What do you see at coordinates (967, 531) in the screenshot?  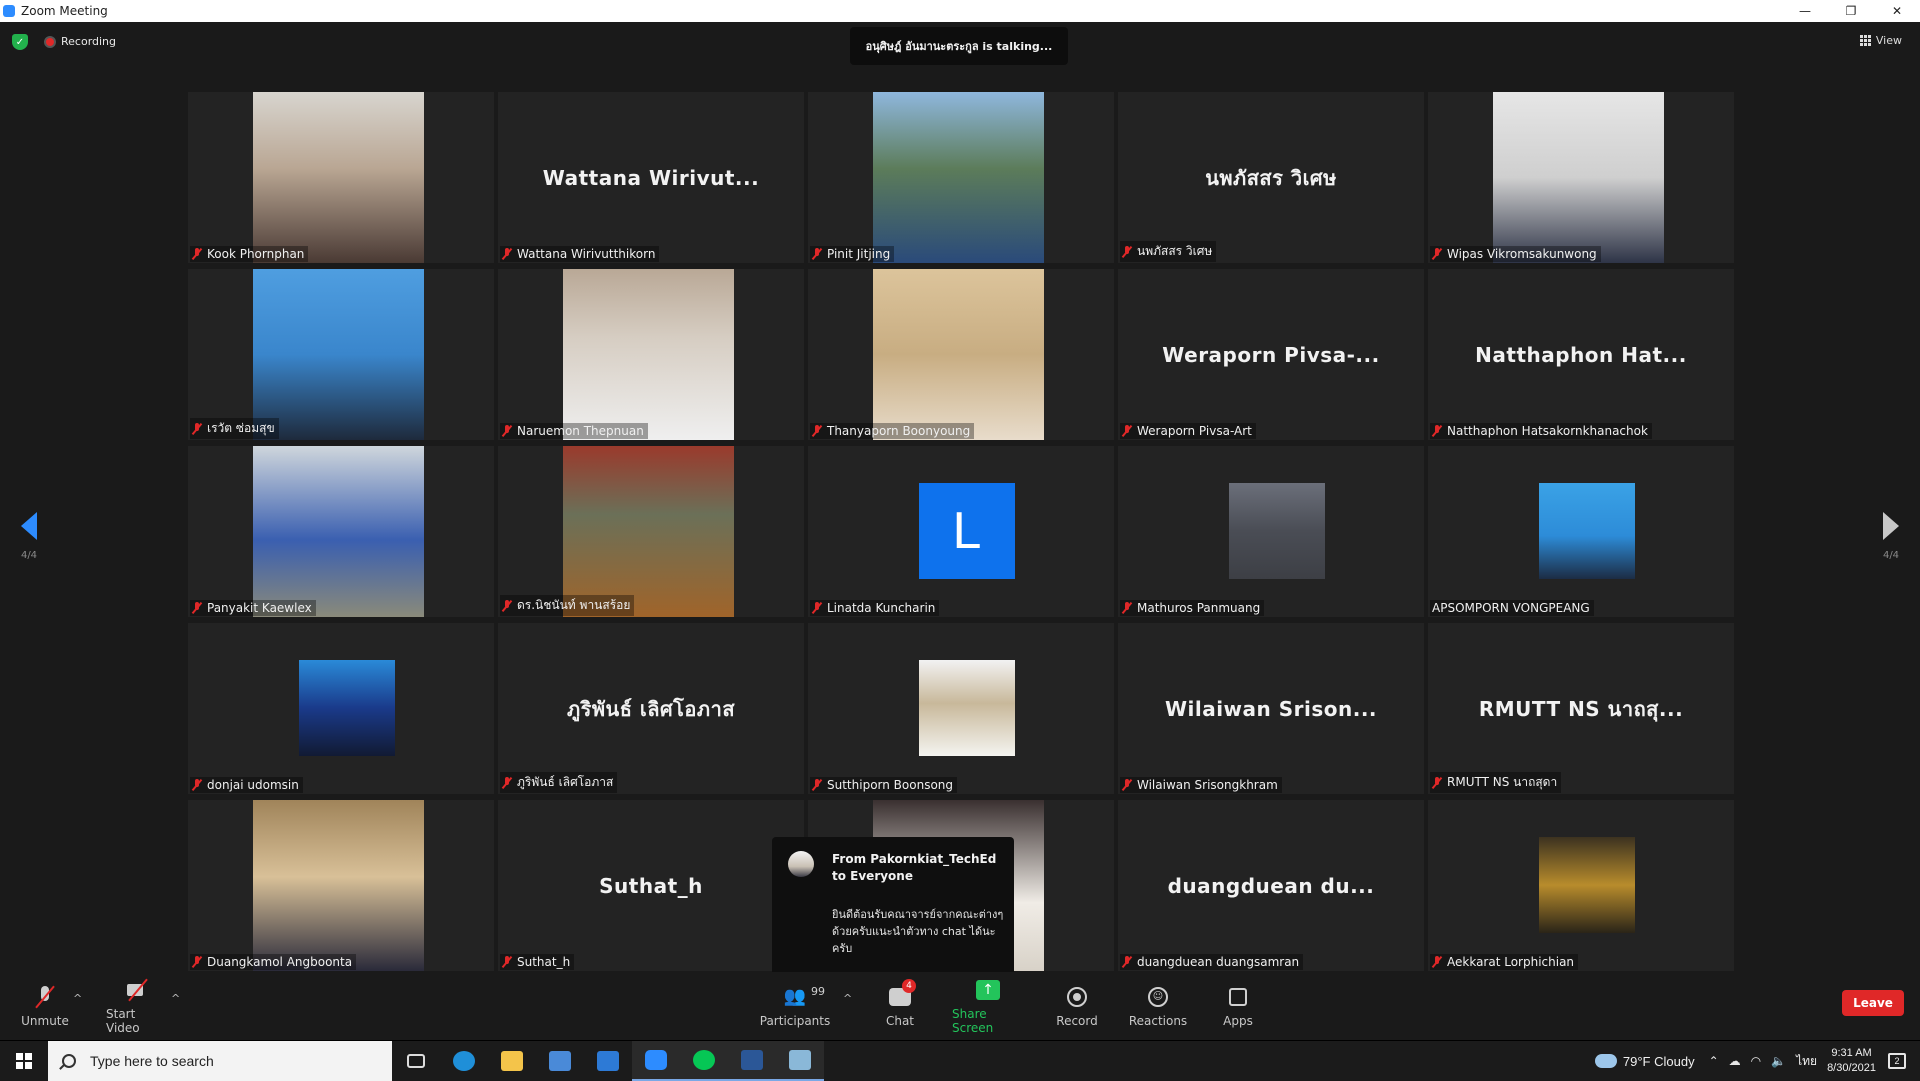 I see `letter-avatar: L` at bounding box center [967, 531].